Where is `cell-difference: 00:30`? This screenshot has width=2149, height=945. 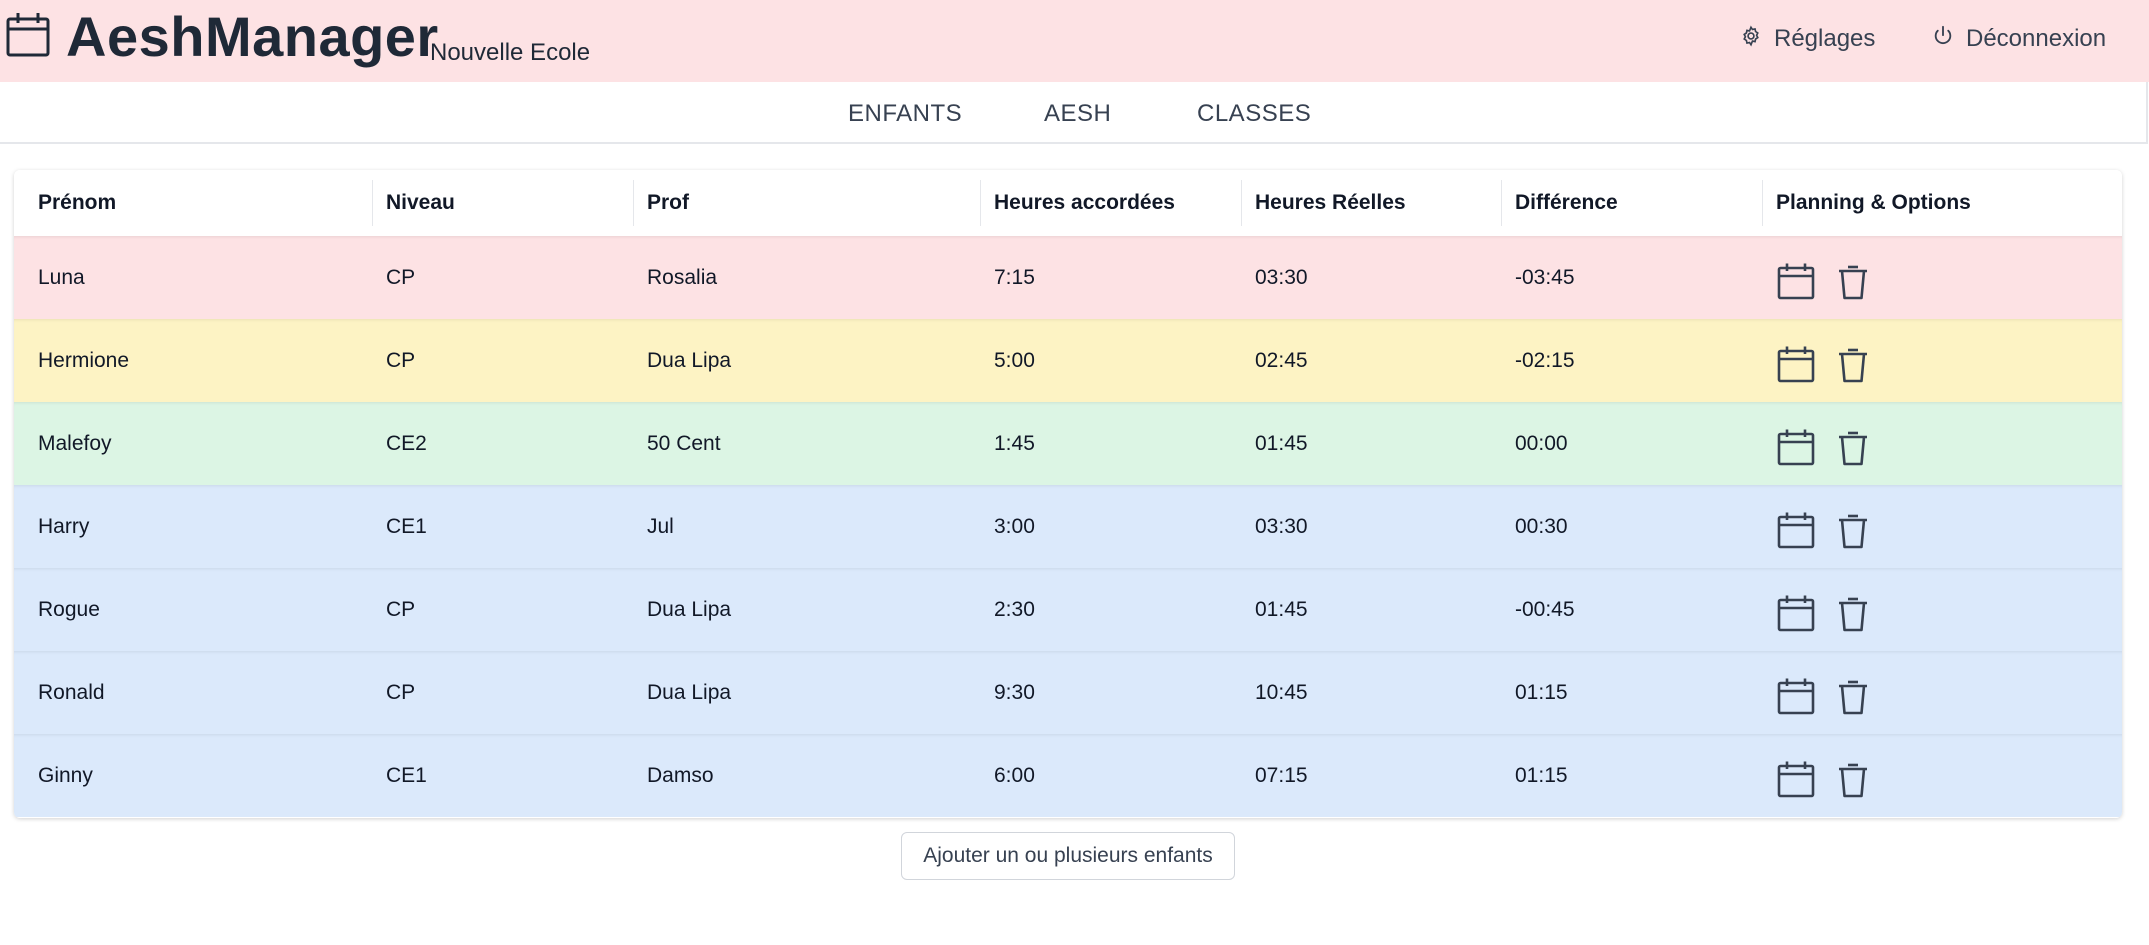 cell-difference: 00:30 is located at coordinates (1541, 526).